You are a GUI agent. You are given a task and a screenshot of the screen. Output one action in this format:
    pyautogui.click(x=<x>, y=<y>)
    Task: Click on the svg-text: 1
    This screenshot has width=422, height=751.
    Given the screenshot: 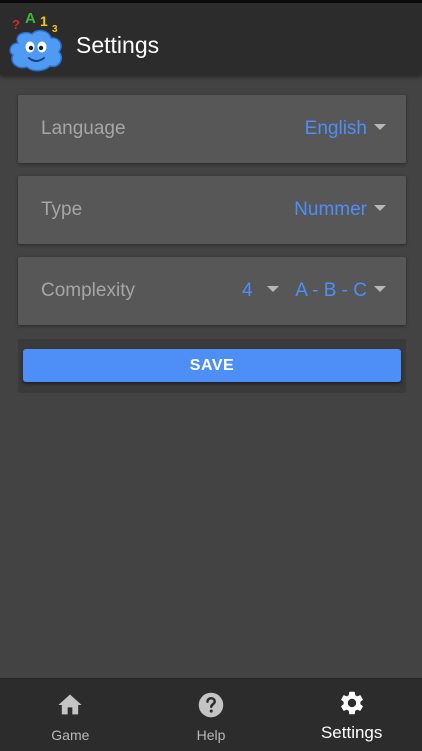 What is the action you would take?
    pyautogui.click(x=44, y=21)
    